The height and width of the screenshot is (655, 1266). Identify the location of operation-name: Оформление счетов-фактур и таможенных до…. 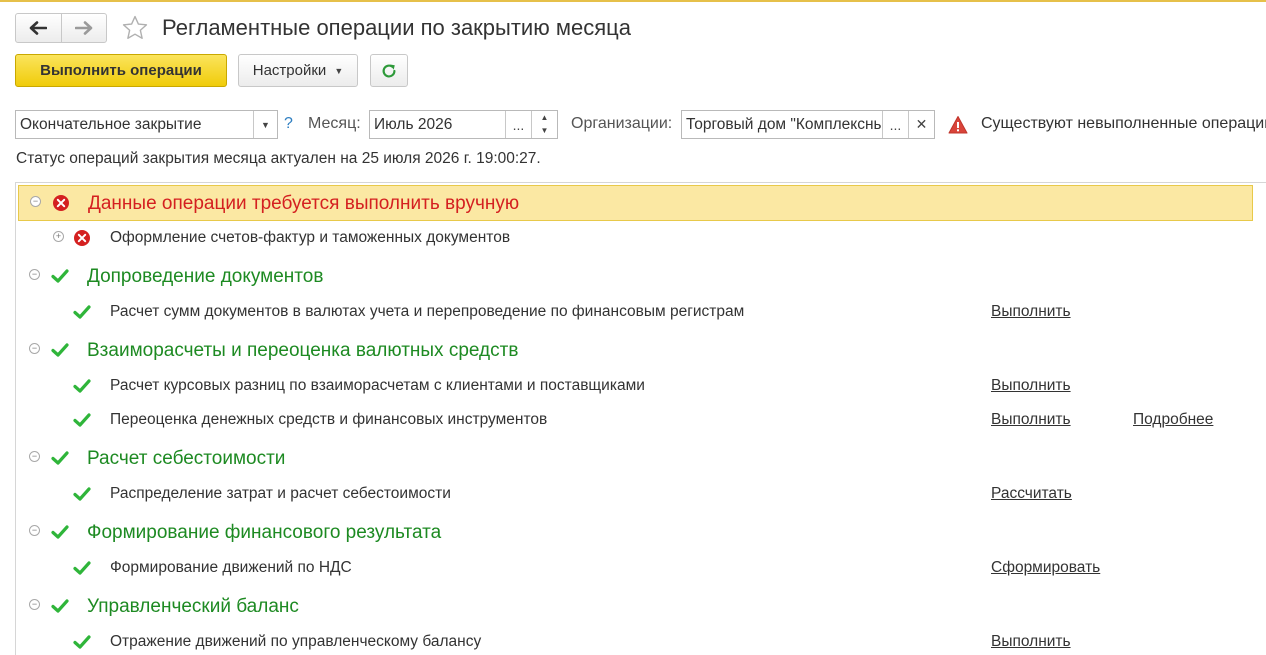
(310, 237).